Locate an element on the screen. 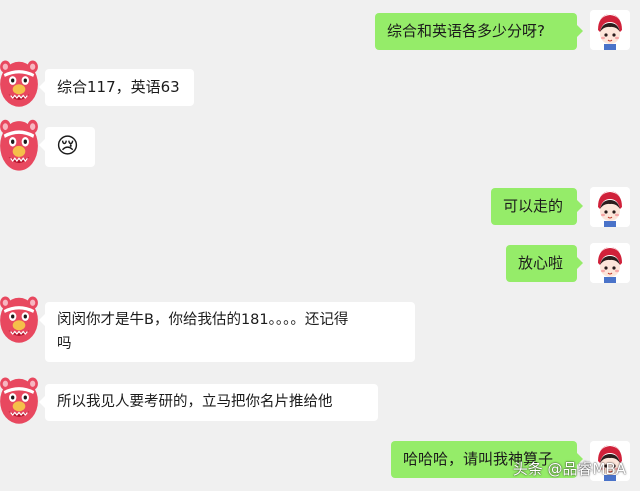  message-bubble-sent: 可以走的 is located at coordinates (537, 206).